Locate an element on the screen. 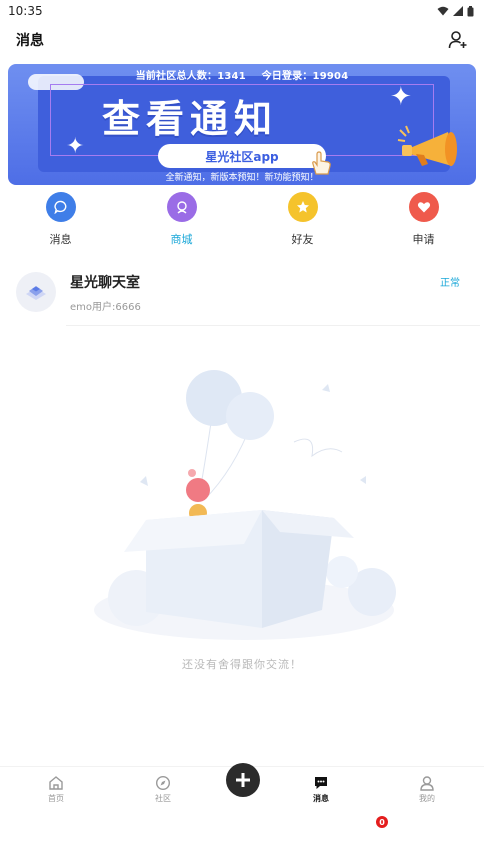  status-bar: 10:35 is located at coordinates (242, 11).